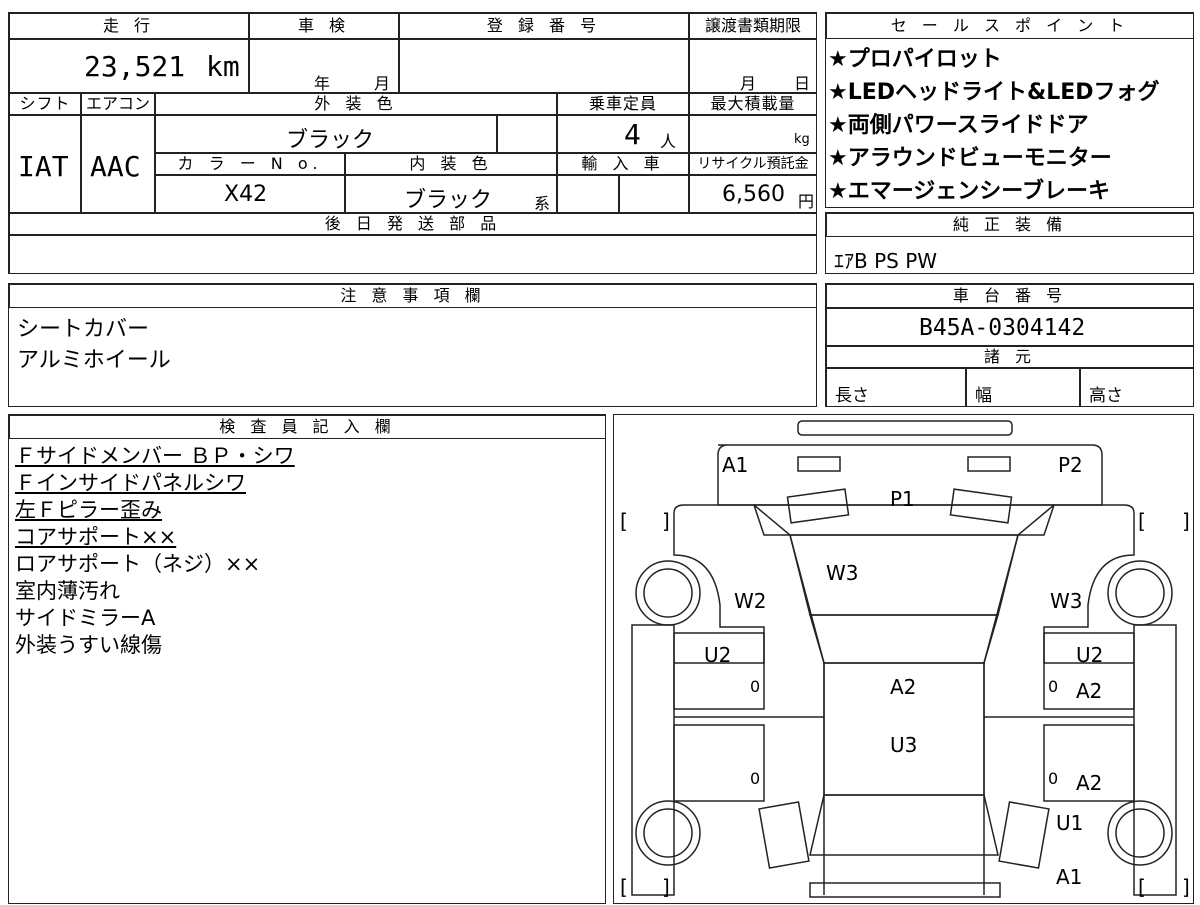 This screenshot has width=1200, height=905. Describe the element at coordinates (719, 763) in the screenshot. I see `left-rear-door` at that location.